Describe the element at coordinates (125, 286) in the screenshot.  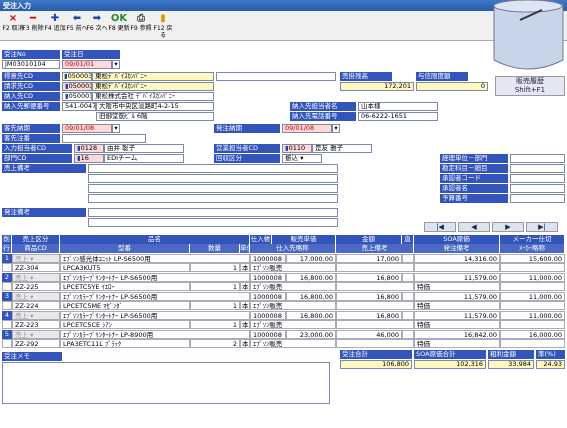
I see `model-no: LPCETC5YE ｲｴﾛｰ` at that location.